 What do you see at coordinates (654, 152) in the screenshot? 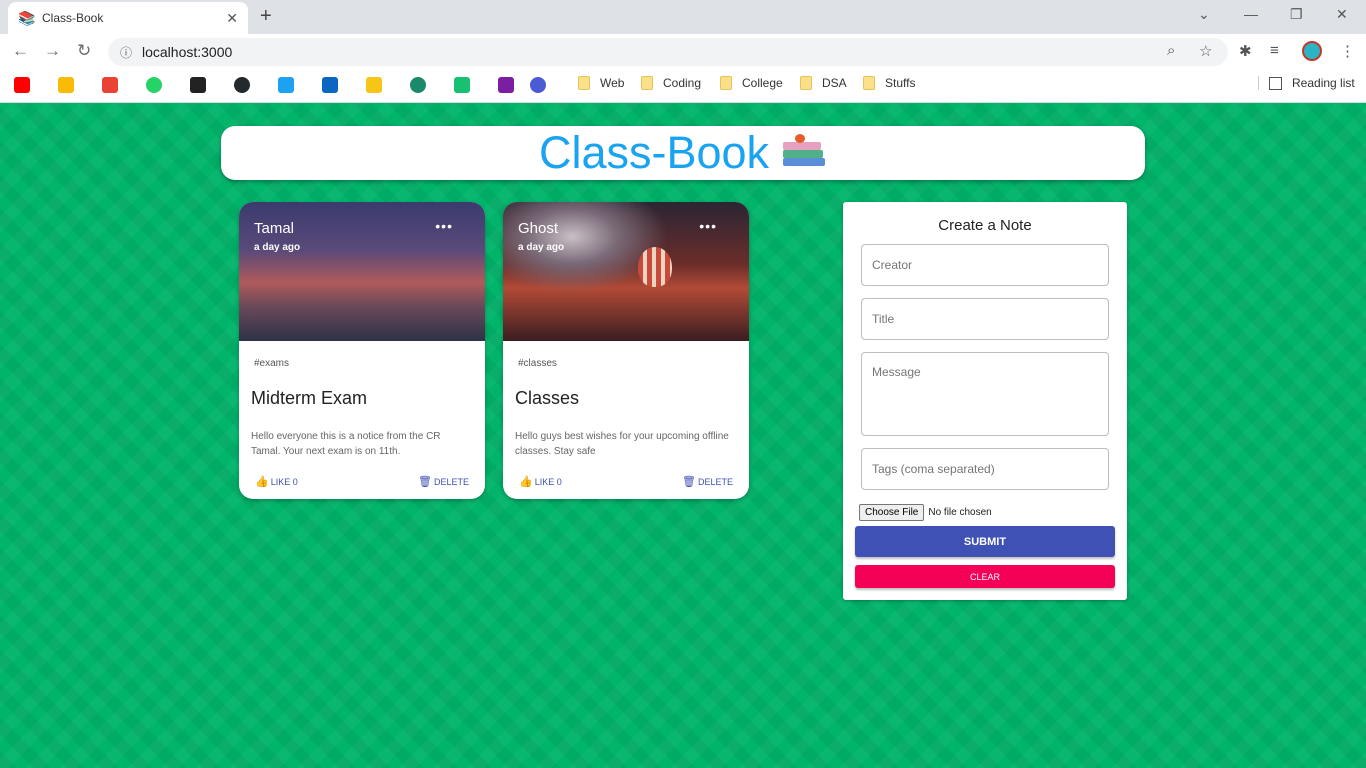
I see `app-title: Class-Book` at bounding box center [654, 152].